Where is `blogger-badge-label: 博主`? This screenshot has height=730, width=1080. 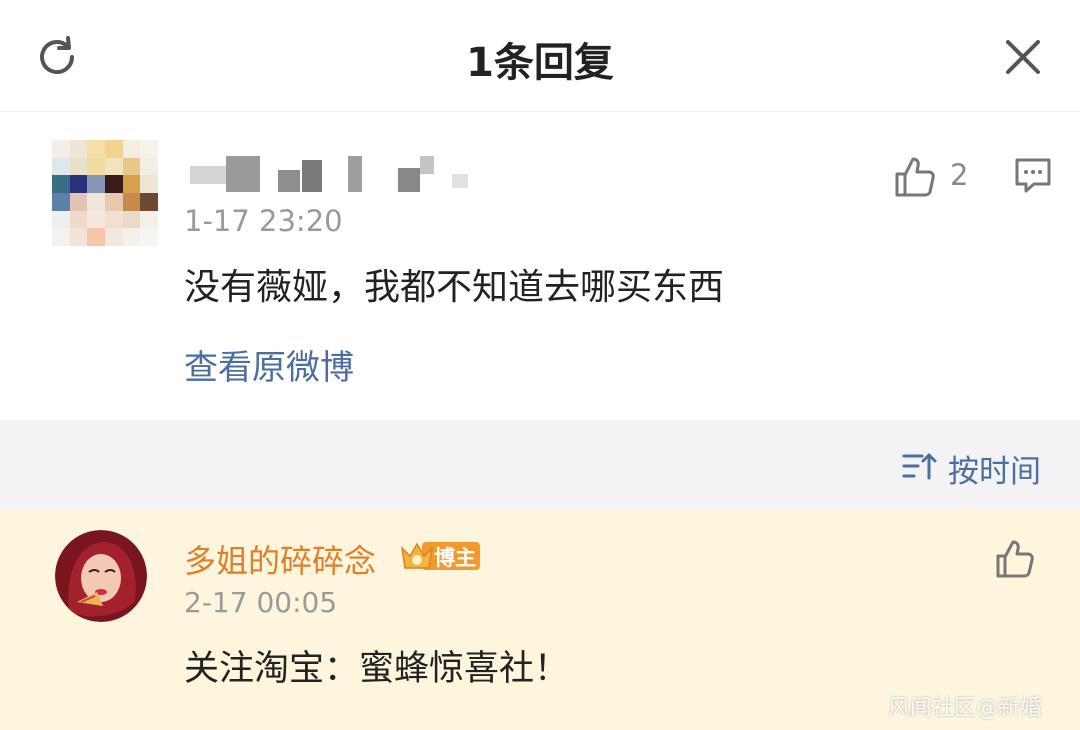 blogger-badge-label: 博主 is located at coordinates (455, 558).